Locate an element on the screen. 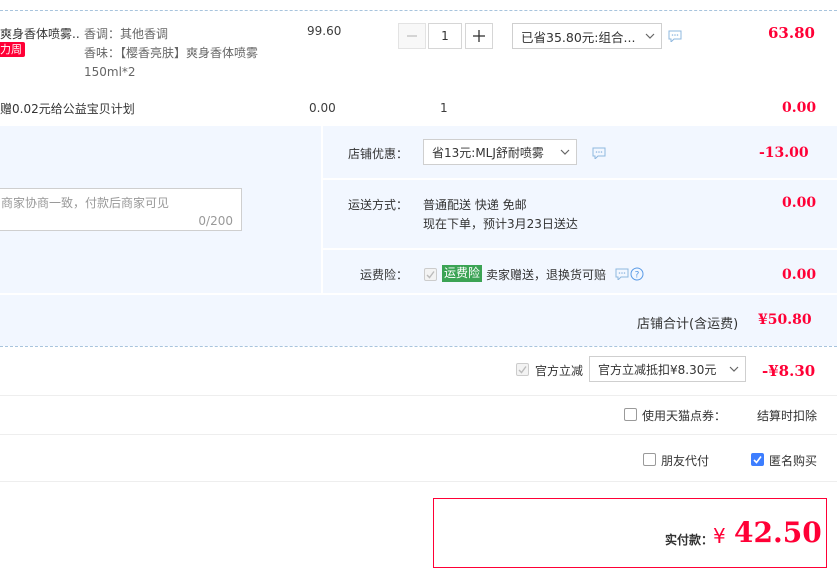  anonymous-checkbox is located at coordinates (757, 459).